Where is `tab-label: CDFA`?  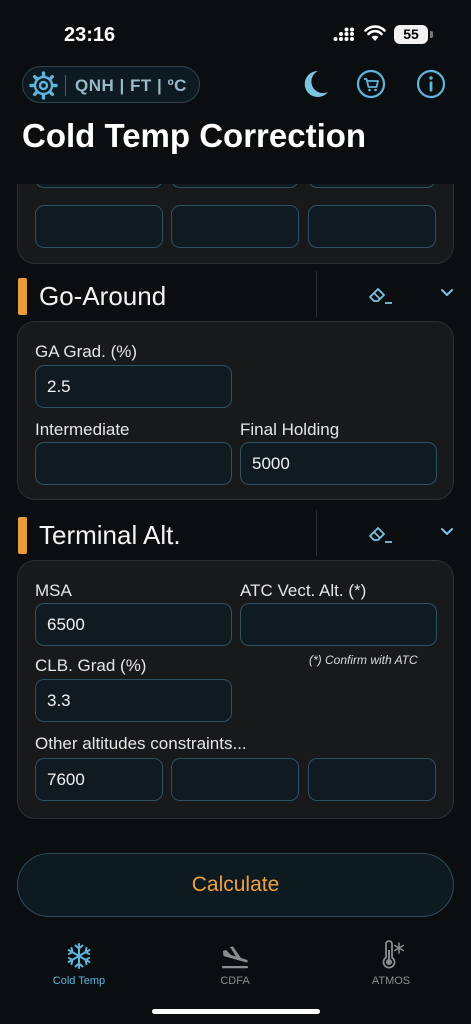 tab-label: CDFA is located at coordinates (235, 981).